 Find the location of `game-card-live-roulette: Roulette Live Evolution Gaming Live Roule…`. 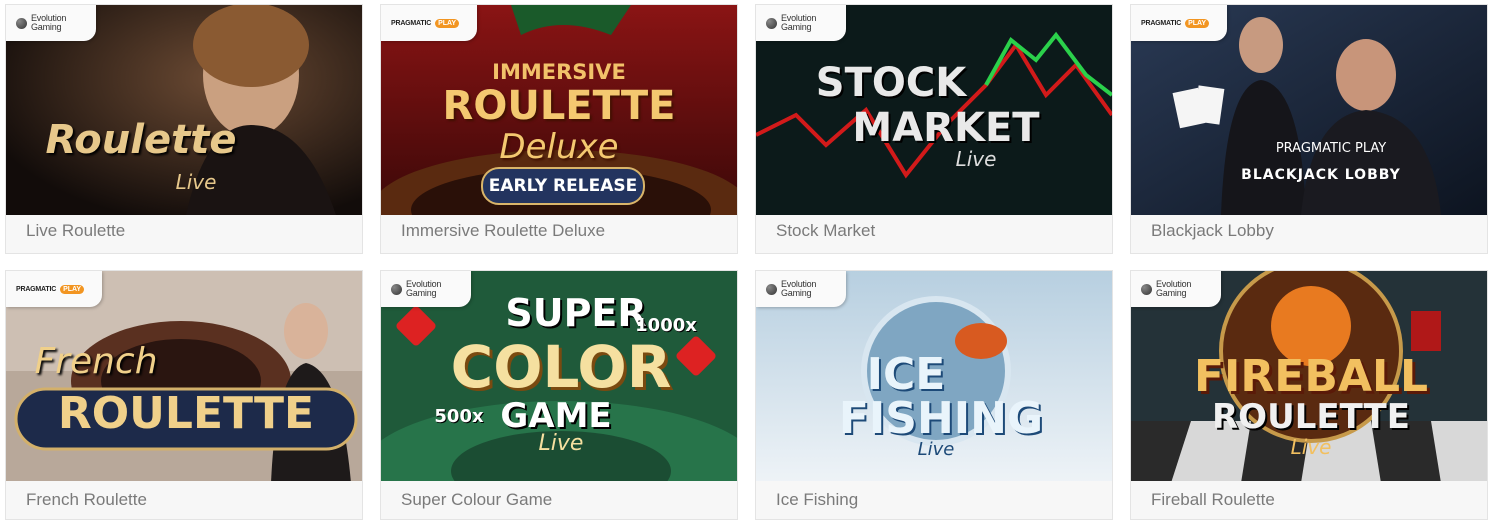

game-card-live-roulette: Roulette Live Evolution Gaming Live Roule… is located at coordinates (184, 129).